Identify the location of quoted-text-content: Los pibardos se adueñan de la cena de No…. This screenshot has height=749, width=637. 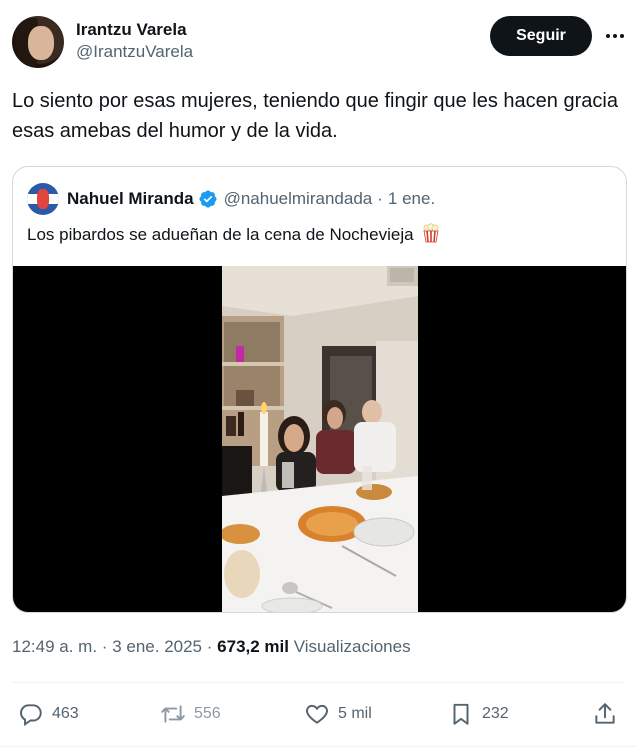
(220, 234).